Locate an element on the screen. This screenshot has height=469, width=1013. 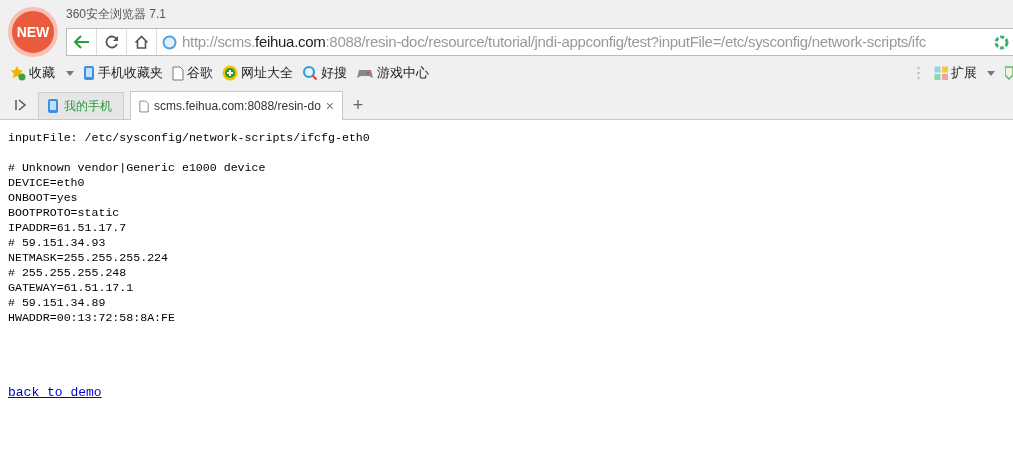
file-content-line: # Unknown vendor|Generic e1000 device is located at coordinates (137, 167).